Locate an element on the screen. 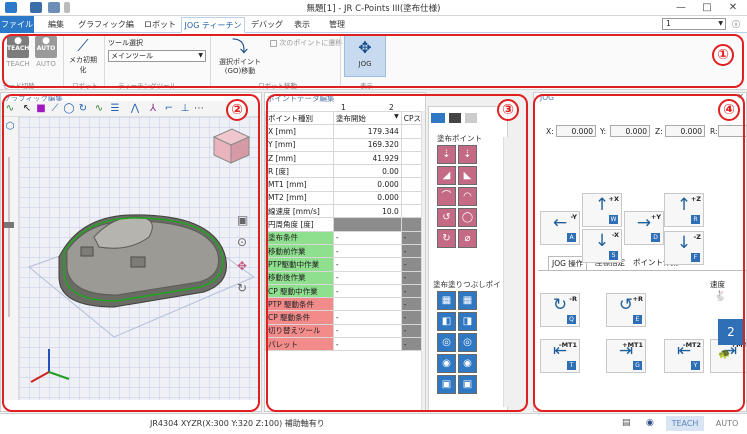  tab-edit: 編集 is located at coordinates (56, 25).